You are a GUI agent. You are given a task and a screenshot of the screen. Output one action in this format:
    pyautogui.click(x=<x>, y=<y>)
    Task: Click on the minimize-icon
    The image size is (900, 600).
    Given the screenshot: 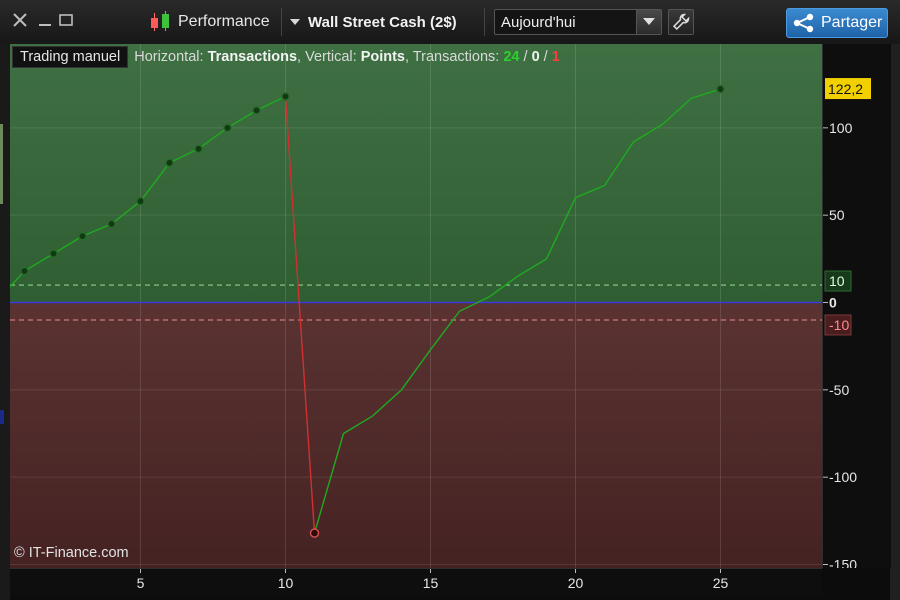 What is the action you would take?
    pyautogui.click(x=45, y=22)
    